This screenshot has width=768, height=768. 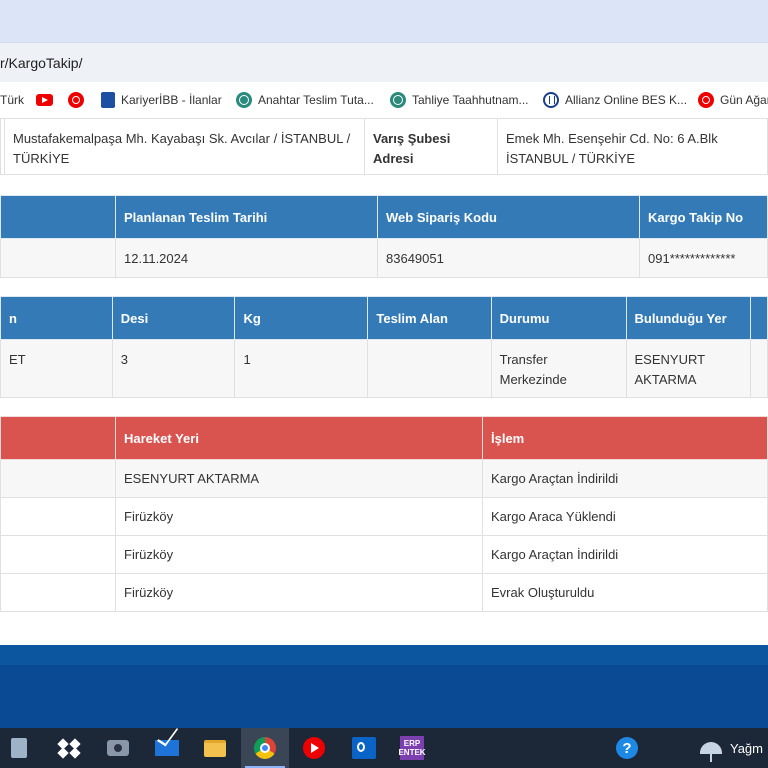 I want to click on table-row: Firüzköy Kargo Araçtan İndirildi, so click(x=384, y=554).